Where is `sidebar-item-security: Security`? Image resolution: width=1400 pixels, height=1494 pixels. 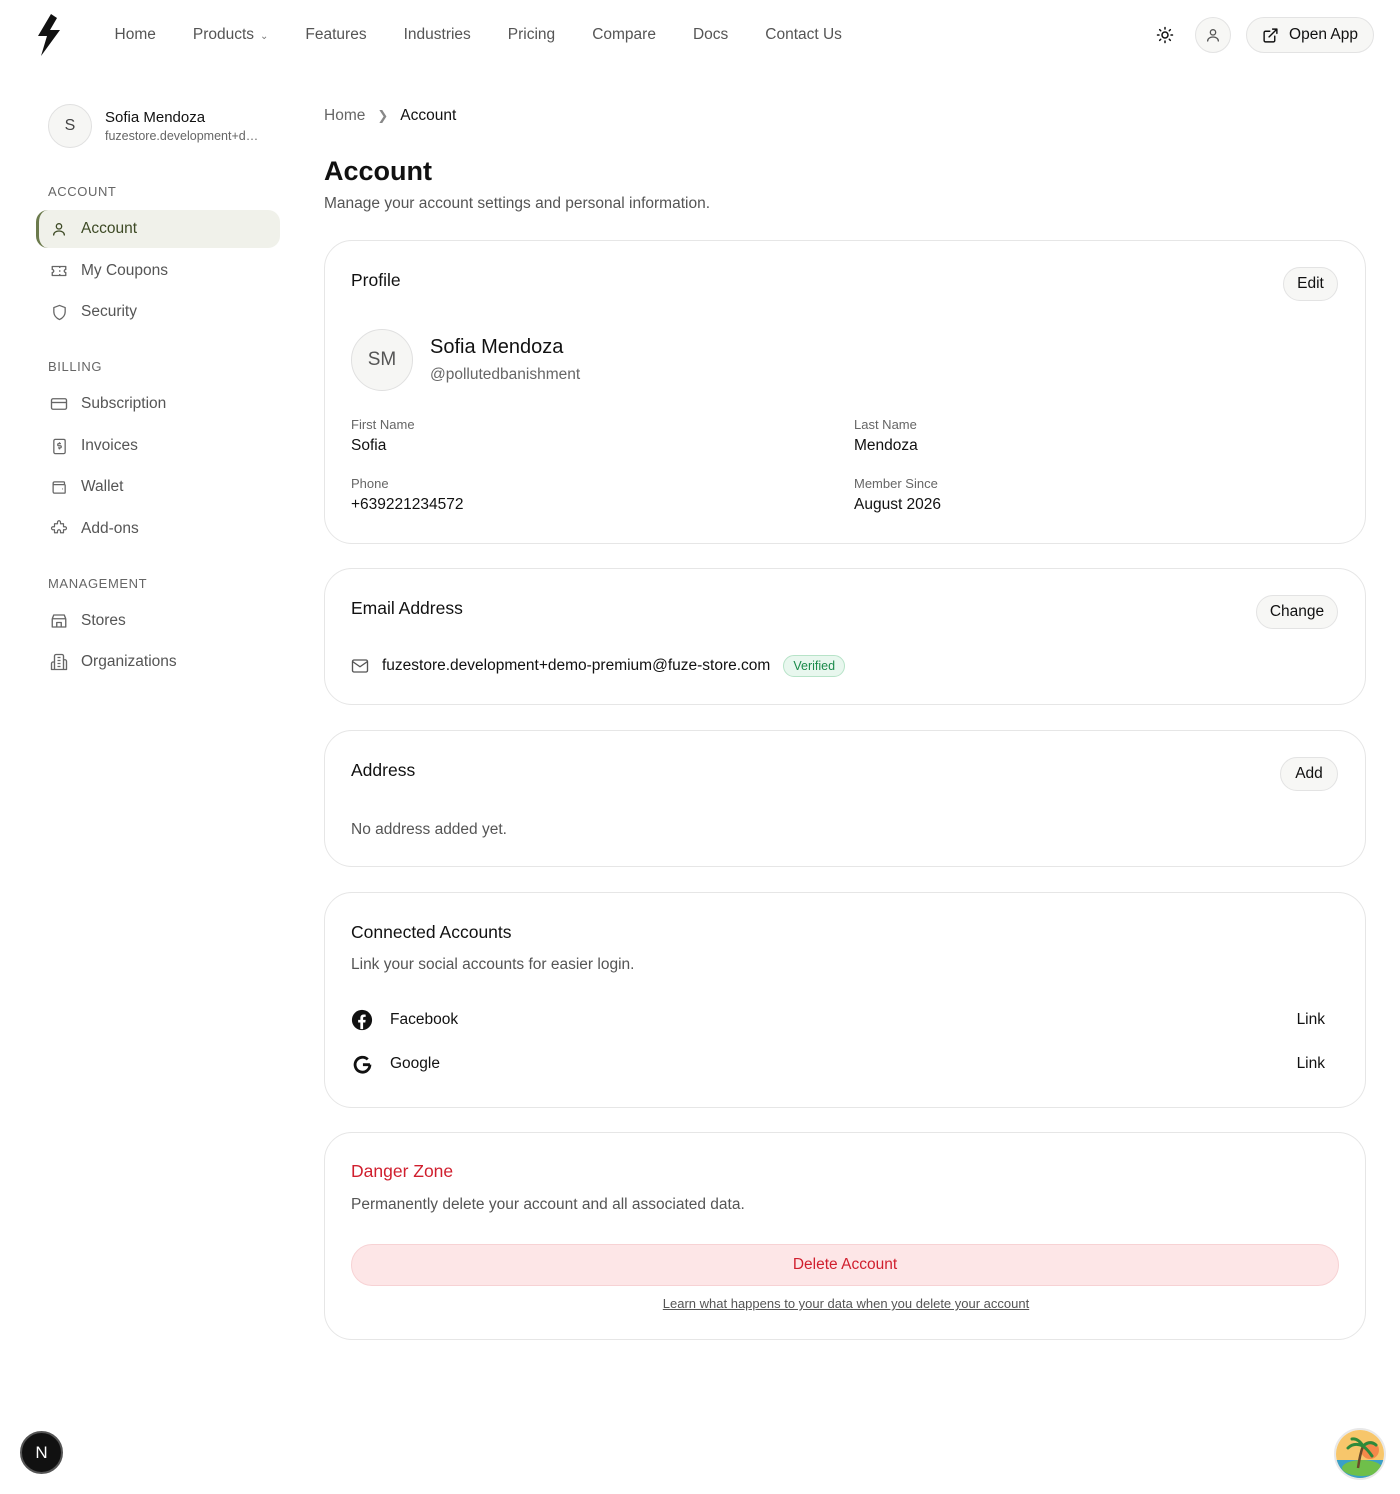 sidebar-item-security: Security is located at coordinates (158, 312).